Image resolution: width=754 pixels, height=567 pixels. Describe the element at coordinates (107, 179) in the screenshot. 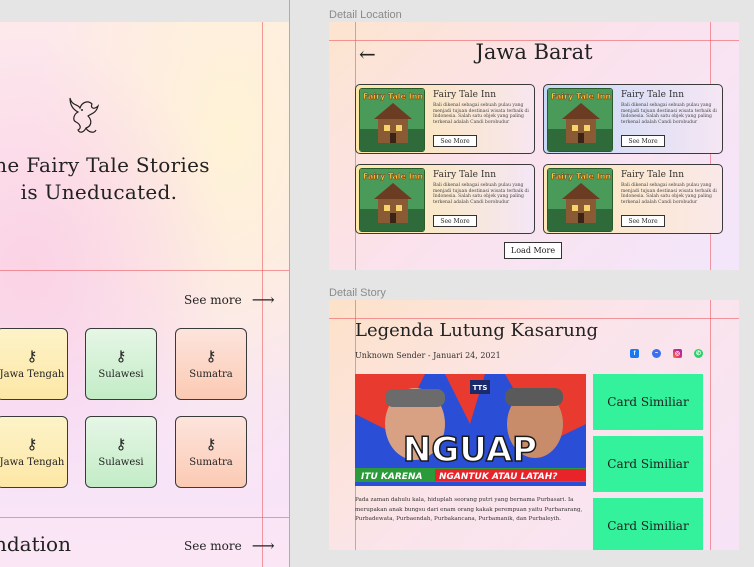

I see `hero-title: me Fairy Tale Stories is Uneducated.` at that location.